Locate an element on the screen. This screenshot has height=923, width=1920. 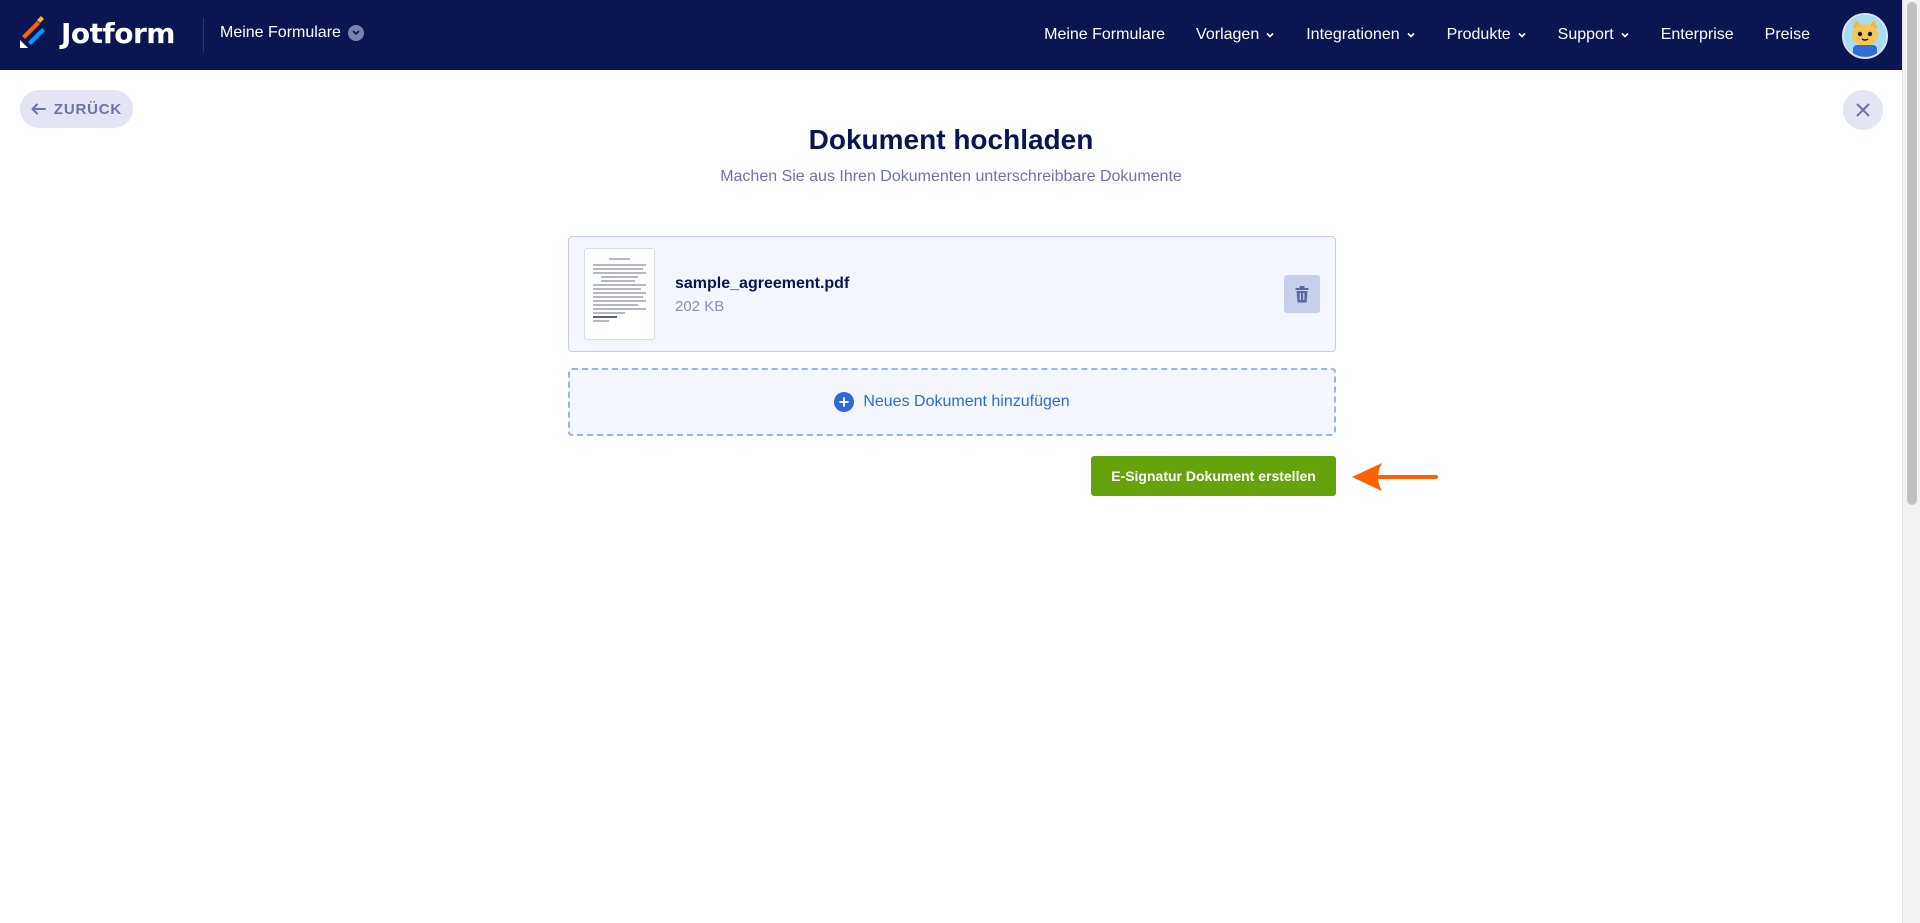
nav-link-label: Enterprise is located at coordinates (1697, 34).